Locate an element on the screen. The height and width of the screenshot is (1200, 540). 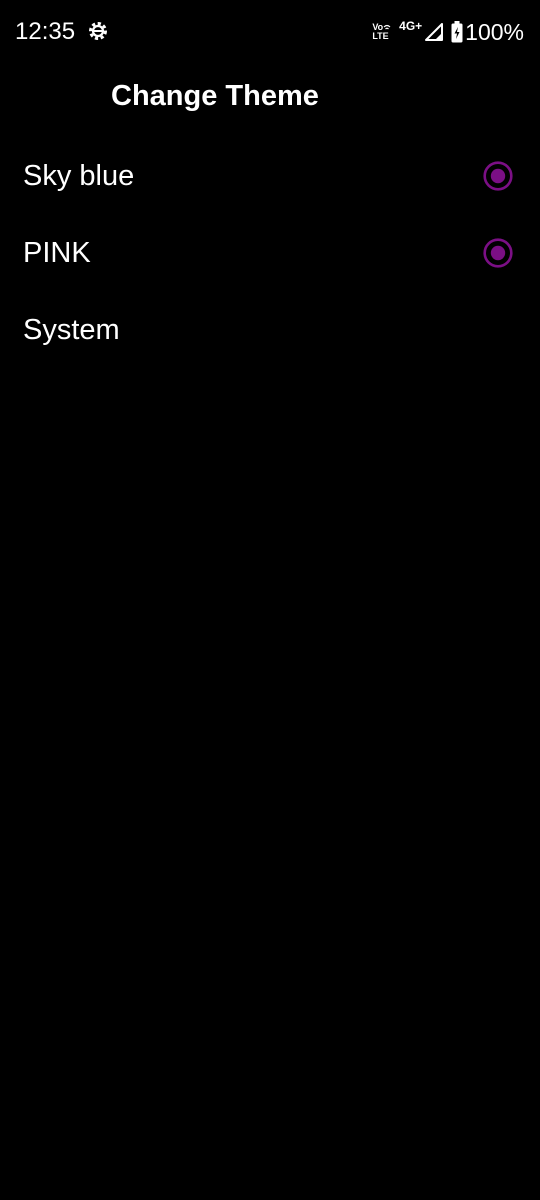
battery-percentage: 100% is located at coordinates (494, 32).